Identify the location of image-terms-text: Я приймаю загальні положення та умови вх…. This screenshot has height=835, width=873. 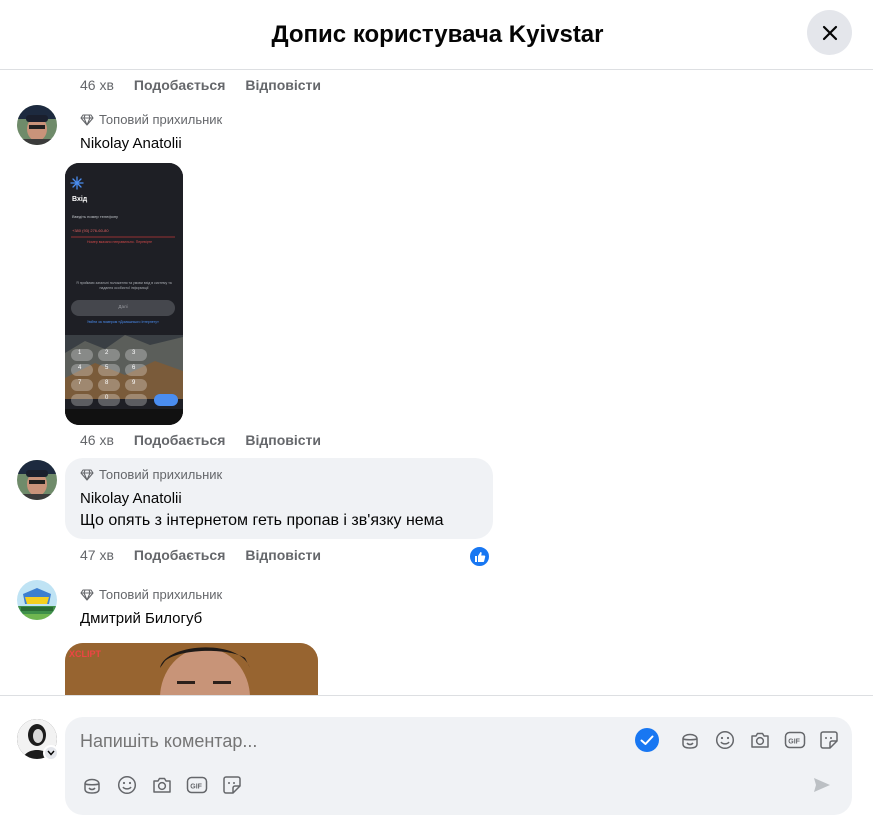
(124, 285).